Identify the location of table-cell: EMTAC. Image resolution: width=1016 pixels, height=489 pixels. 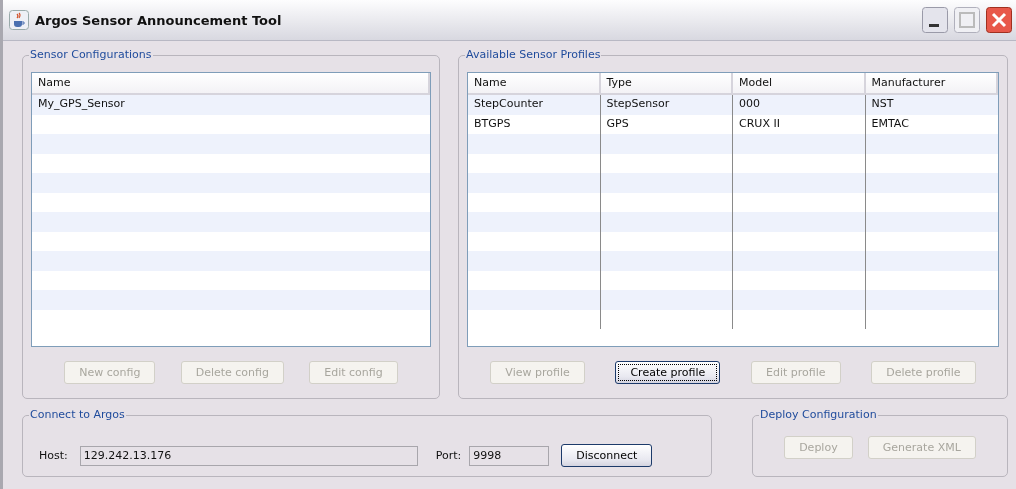
(931, 124).